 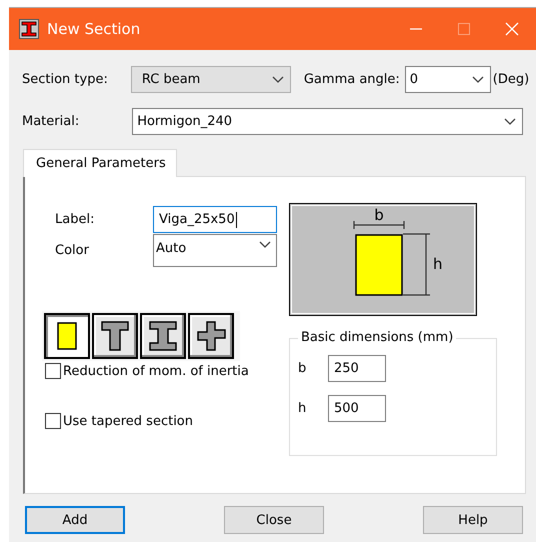 I want to click on field-label: Material:, so click(x=51, y=121).